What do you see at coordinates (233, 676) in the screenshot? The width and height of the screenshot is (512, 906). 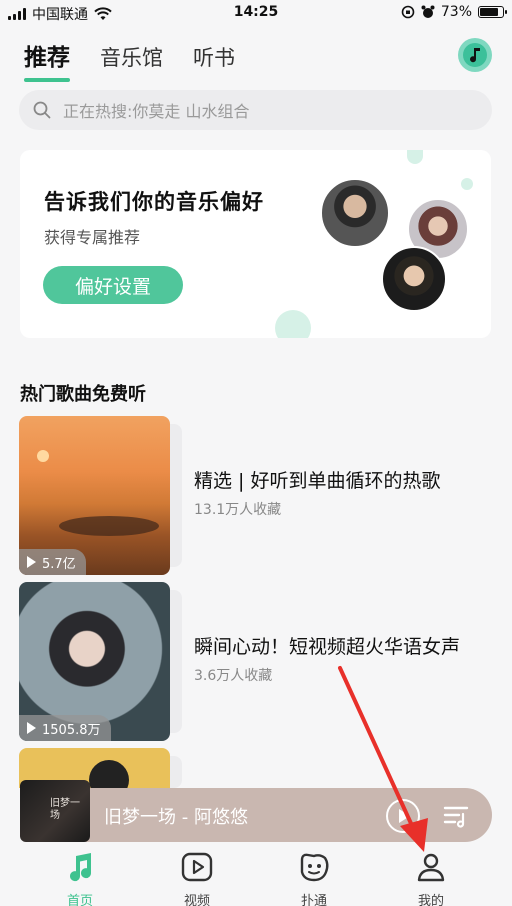 I see `playlist-favorites: 3.6万人收藏` at bounding box center [233, 676].